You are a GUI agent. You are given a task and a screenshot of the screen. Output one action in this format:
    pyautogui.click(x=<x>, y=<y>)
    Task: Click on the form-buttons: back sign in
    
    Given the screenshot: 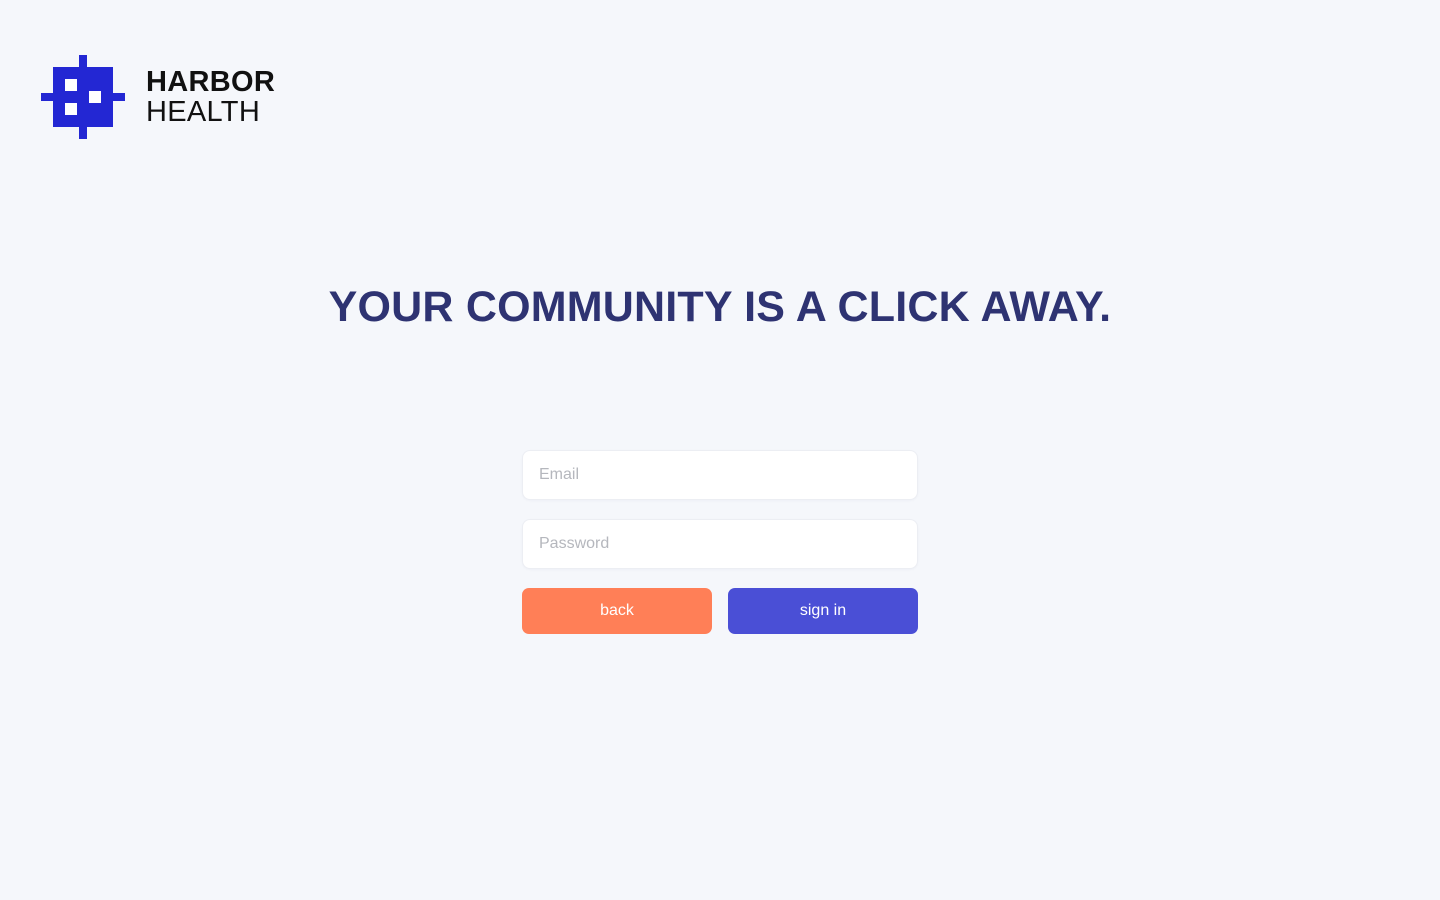 What is the action you would take?
    pyautogui.click(x=720, y=611)
    